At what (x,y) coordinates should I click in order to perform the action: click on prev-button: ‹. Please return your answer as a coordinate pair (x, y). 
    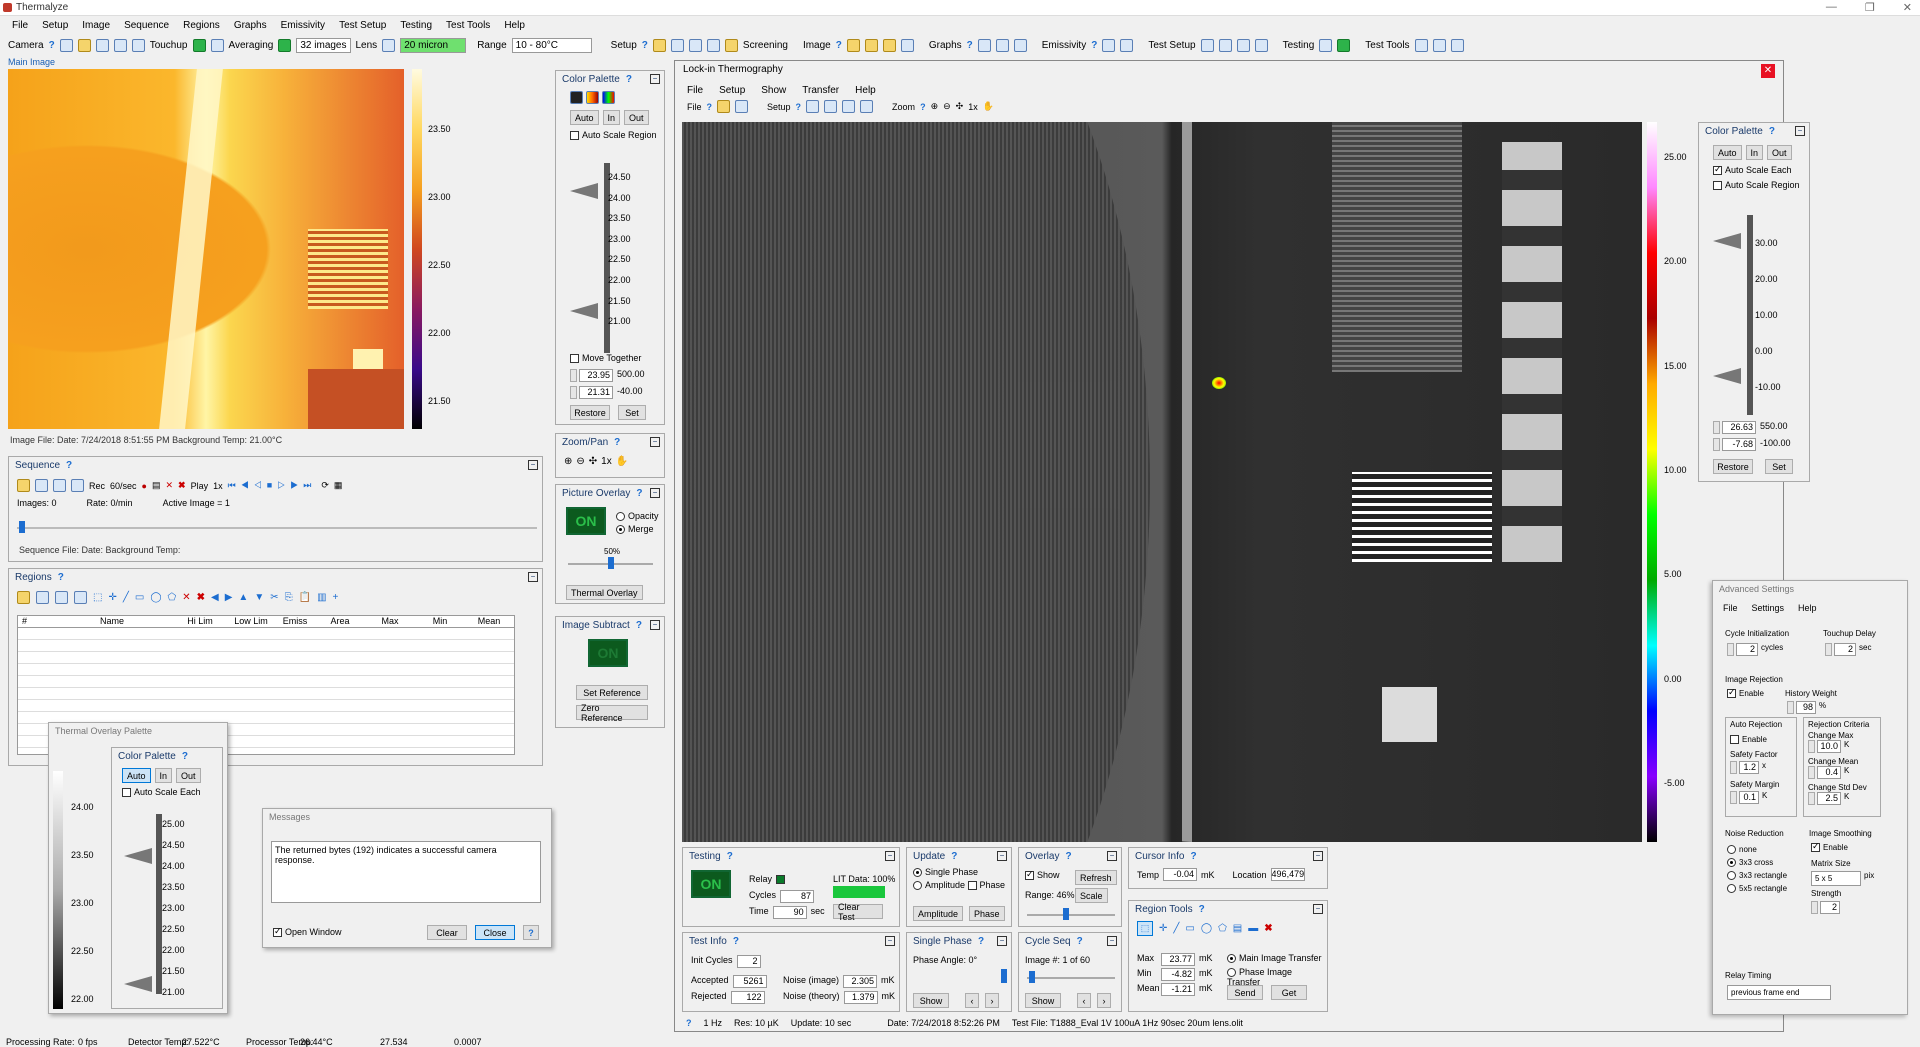
    Looking at the image, I should click on (1084, 1000).